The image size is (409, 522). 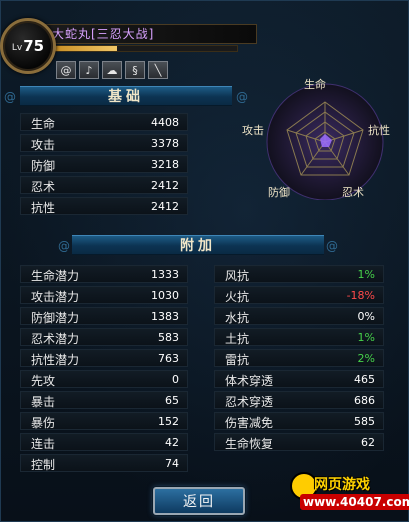 What do you see at coordinates (299, 442) in the screenshot?
I see `stat-row: 生命恢复 62` at bounding box center [299, 442].